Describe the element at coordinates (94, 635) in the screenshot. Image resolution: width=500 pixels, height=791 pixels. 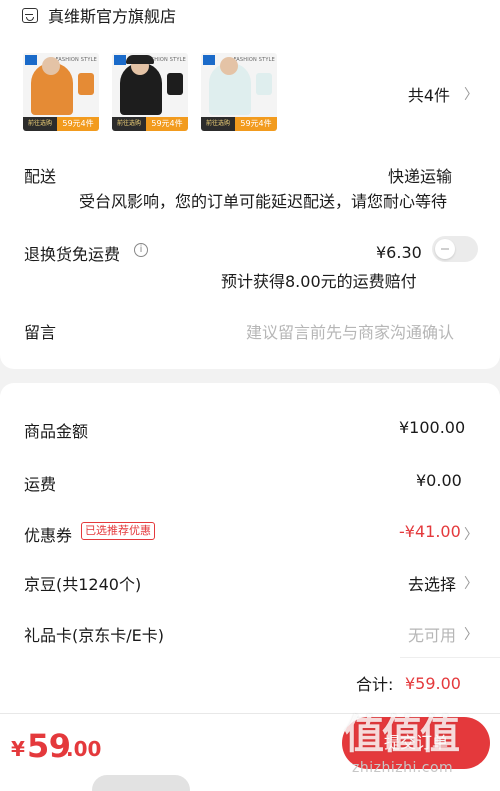
I see `gift-card-label: 礼品卡(京东卡/E卡)` at that location.